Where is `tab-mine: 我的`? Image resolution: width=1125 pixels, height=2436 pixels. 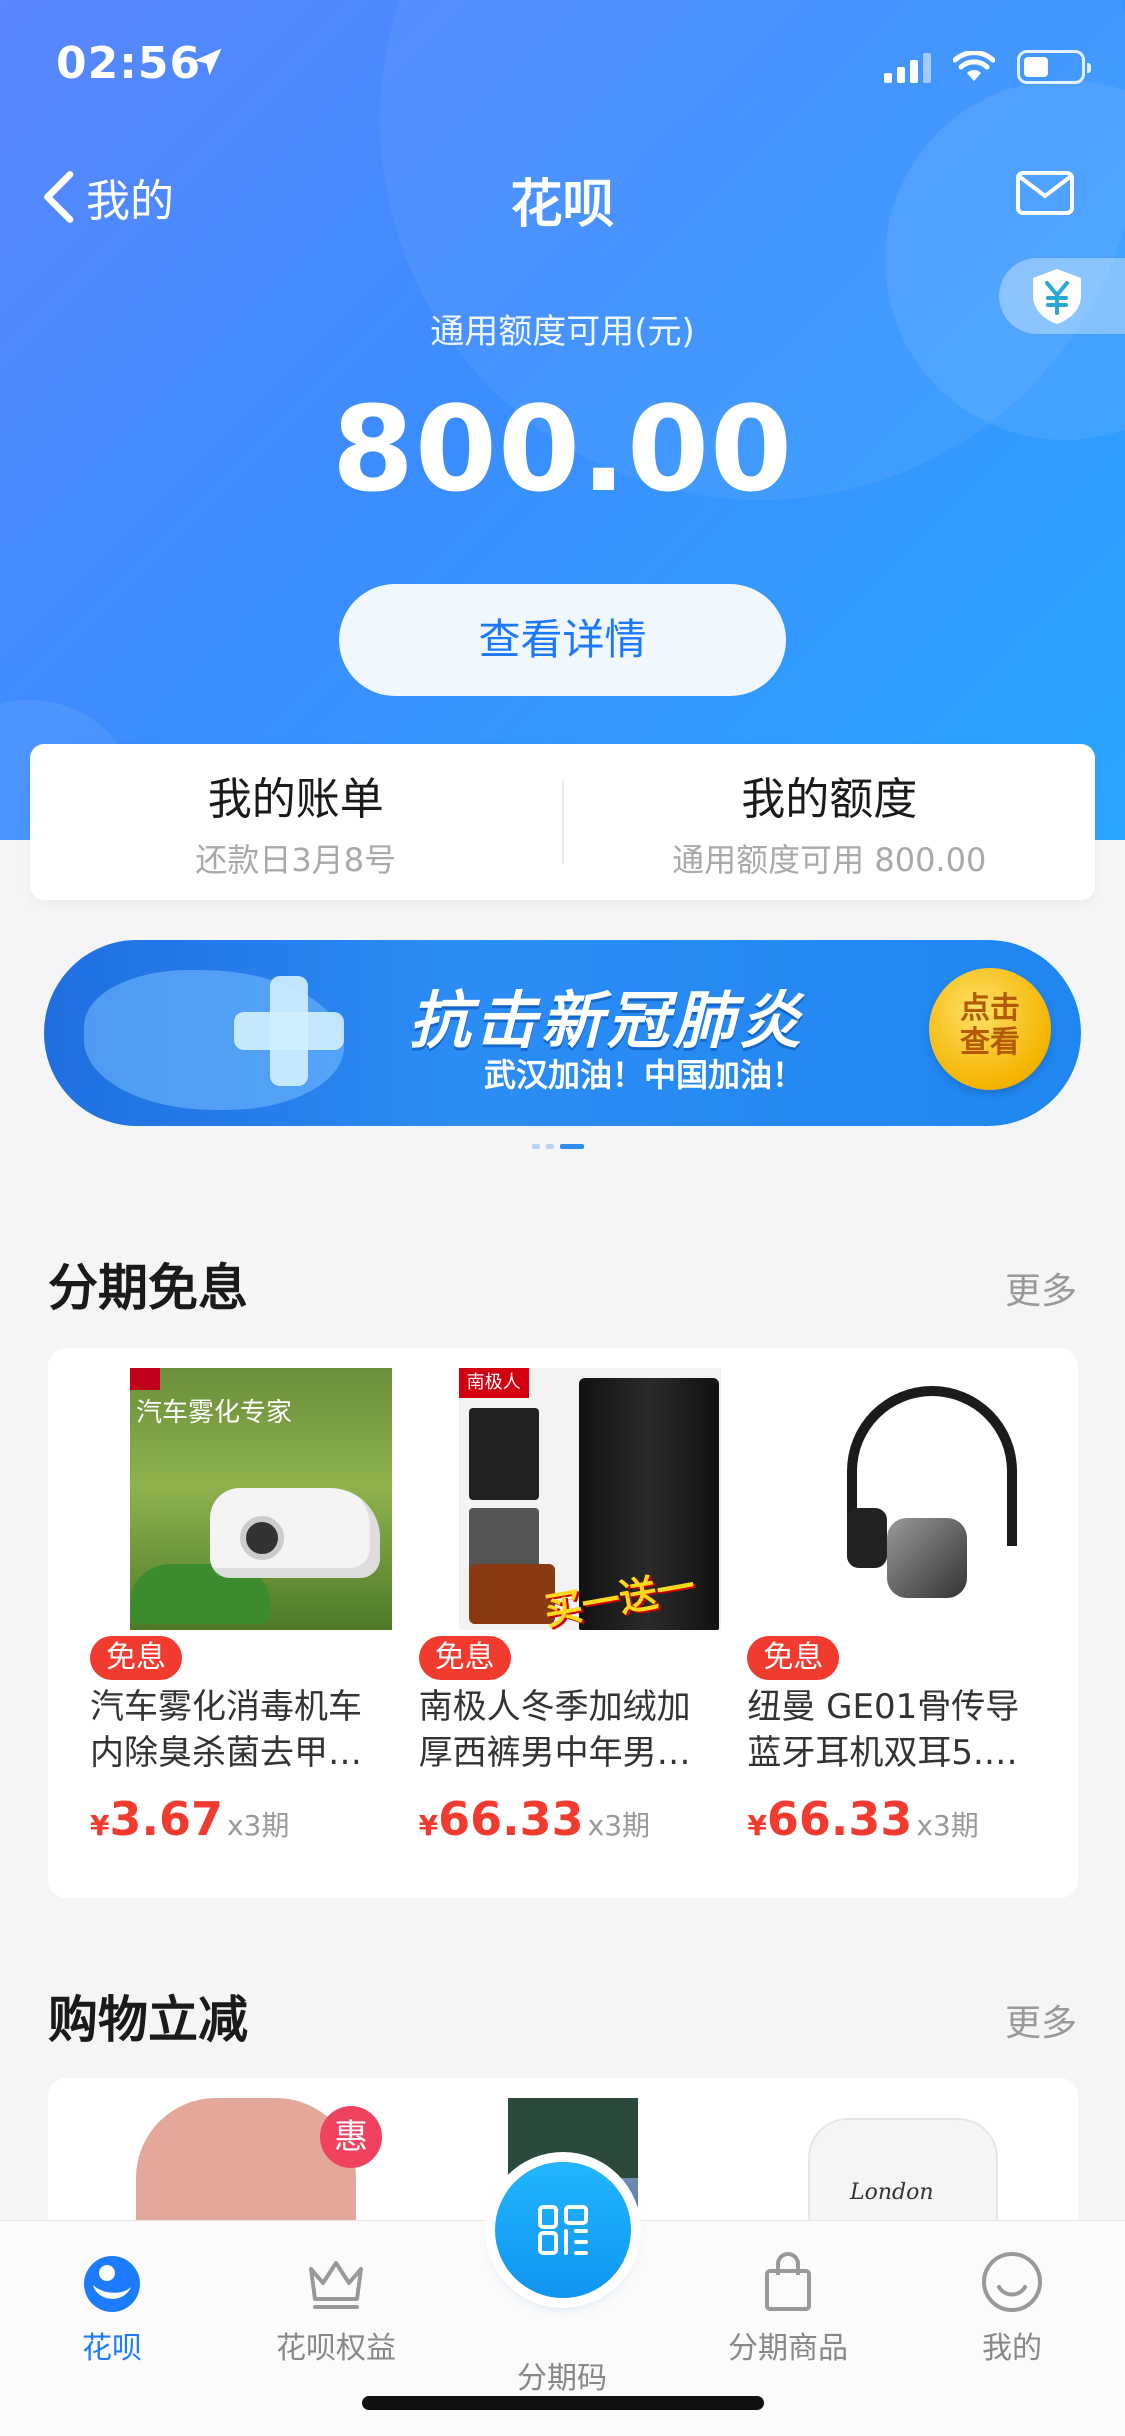
tab-mine: 我的 is located at coordinates (1012, 2308).